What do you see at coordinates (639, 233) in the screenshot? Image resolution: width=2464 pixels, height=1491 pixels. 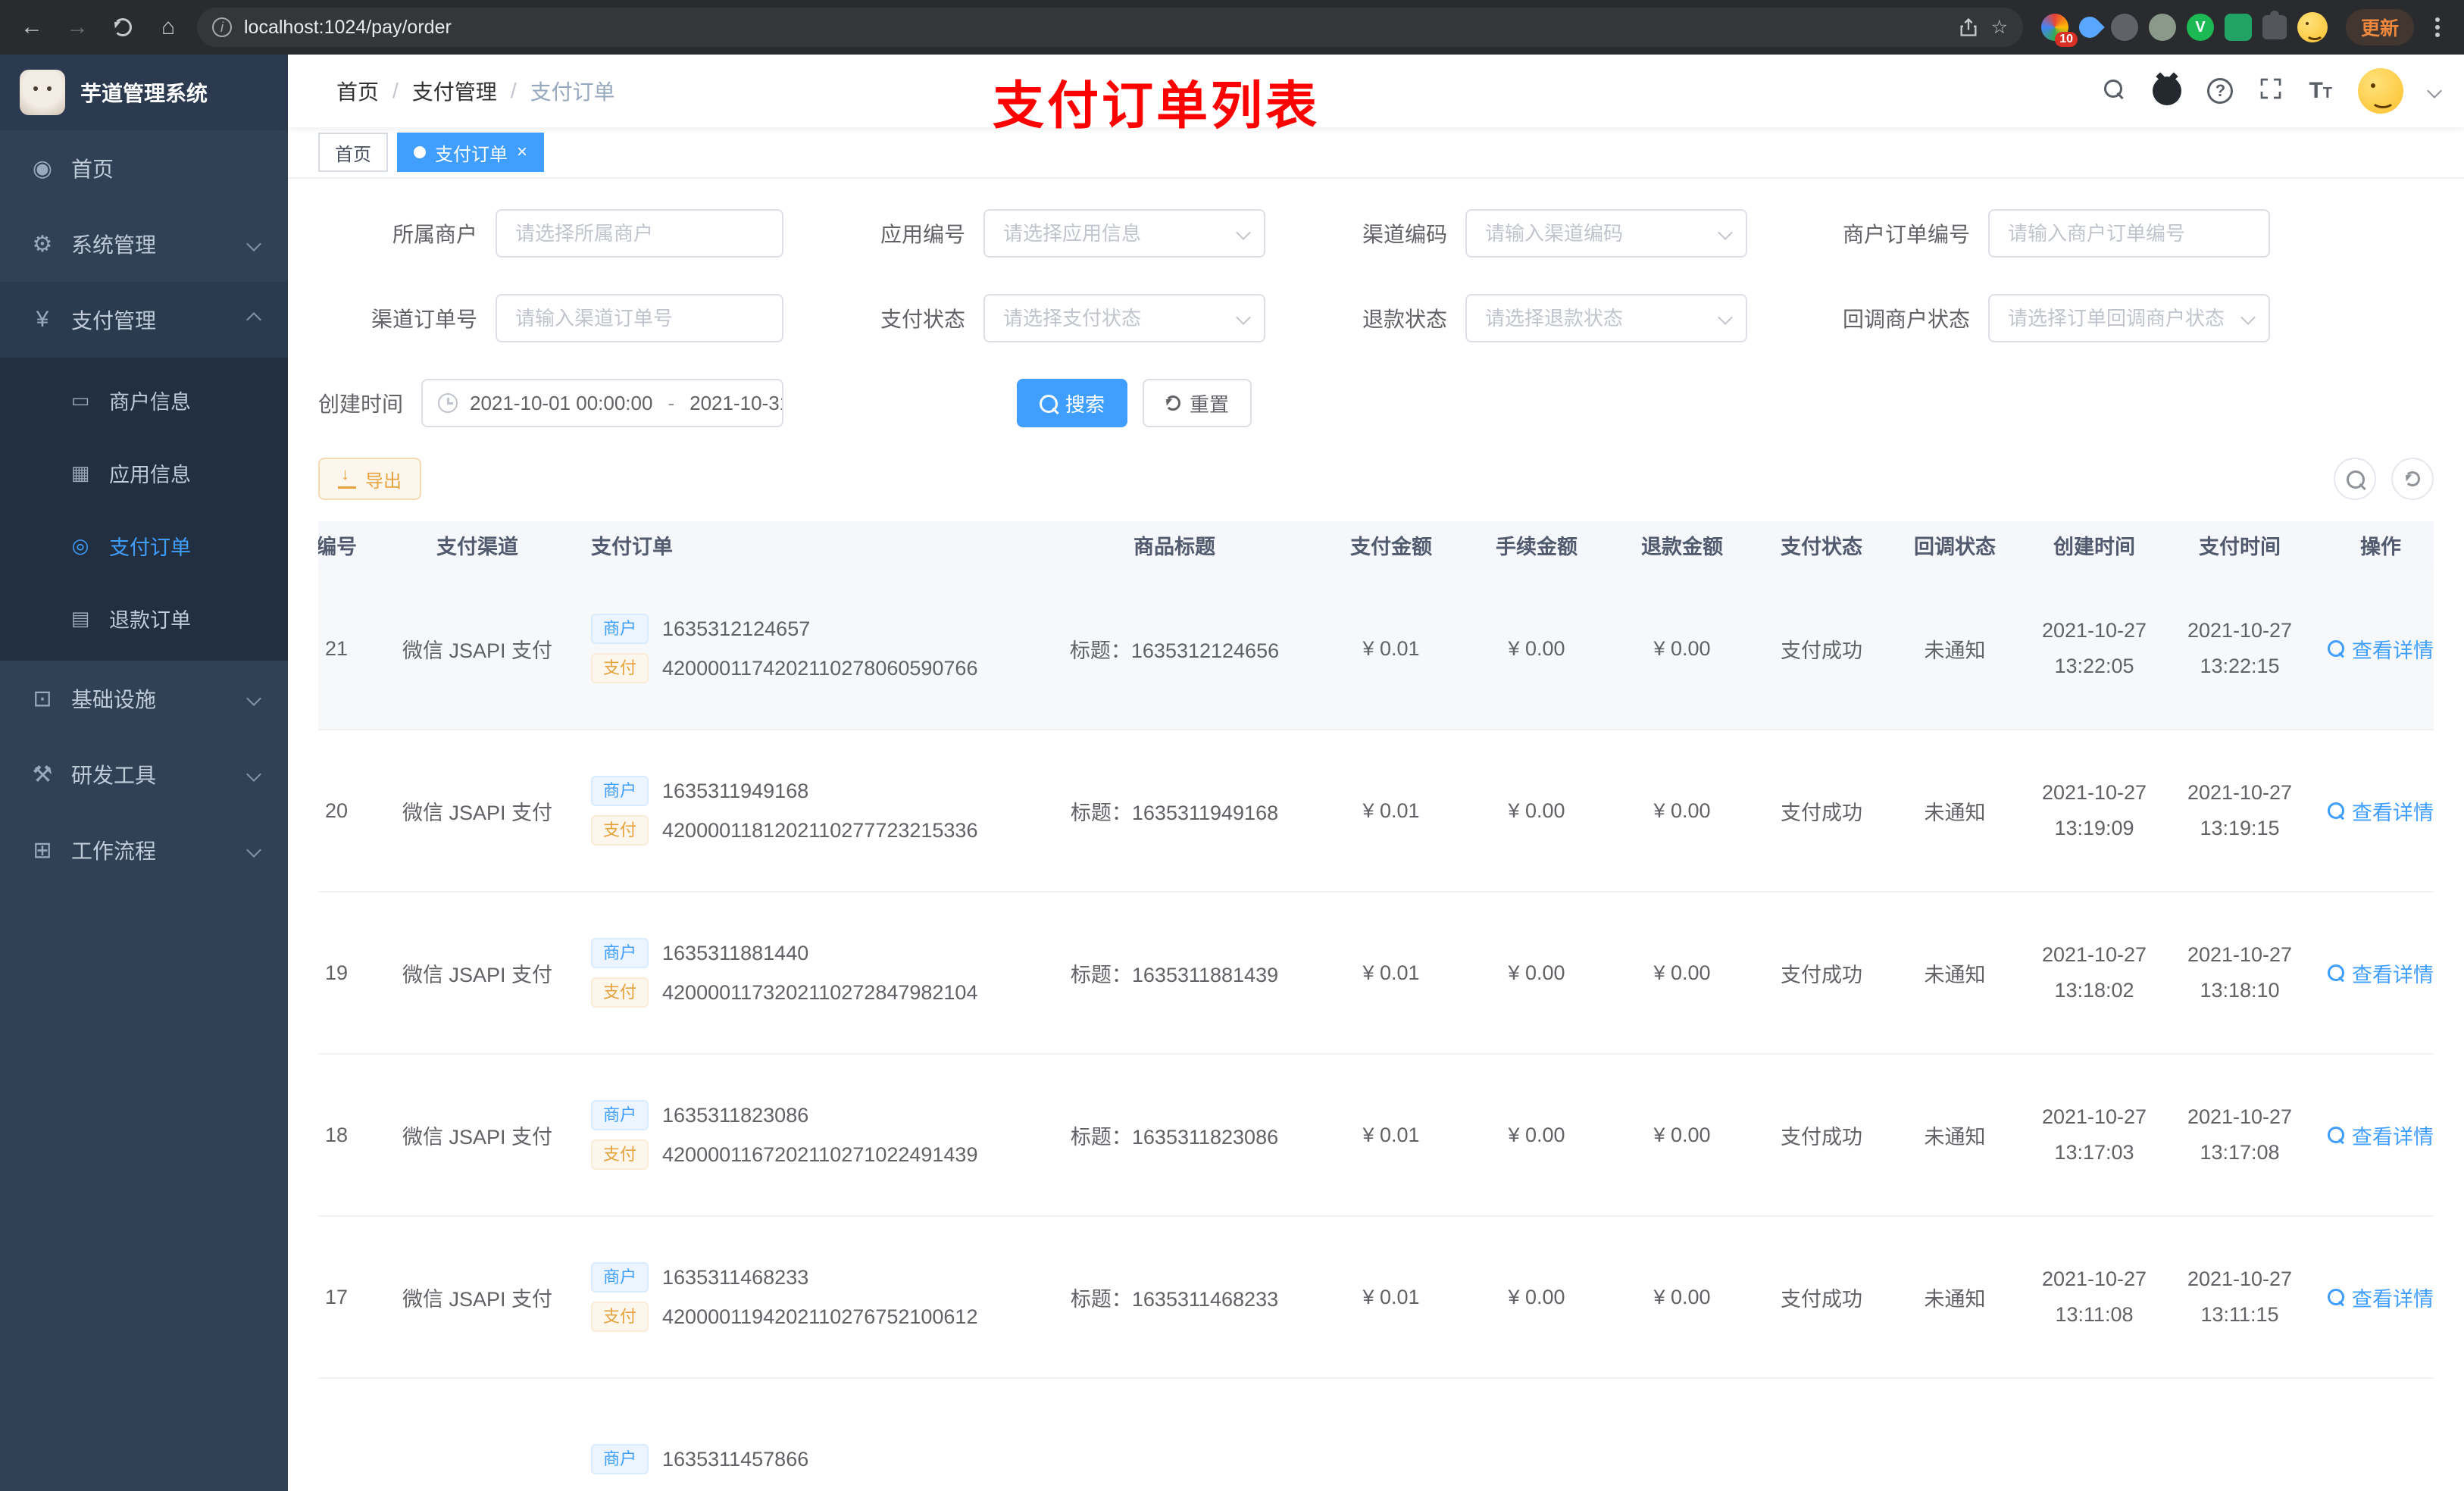 I see `merchant-select-input` at bounding box center [639, 233].